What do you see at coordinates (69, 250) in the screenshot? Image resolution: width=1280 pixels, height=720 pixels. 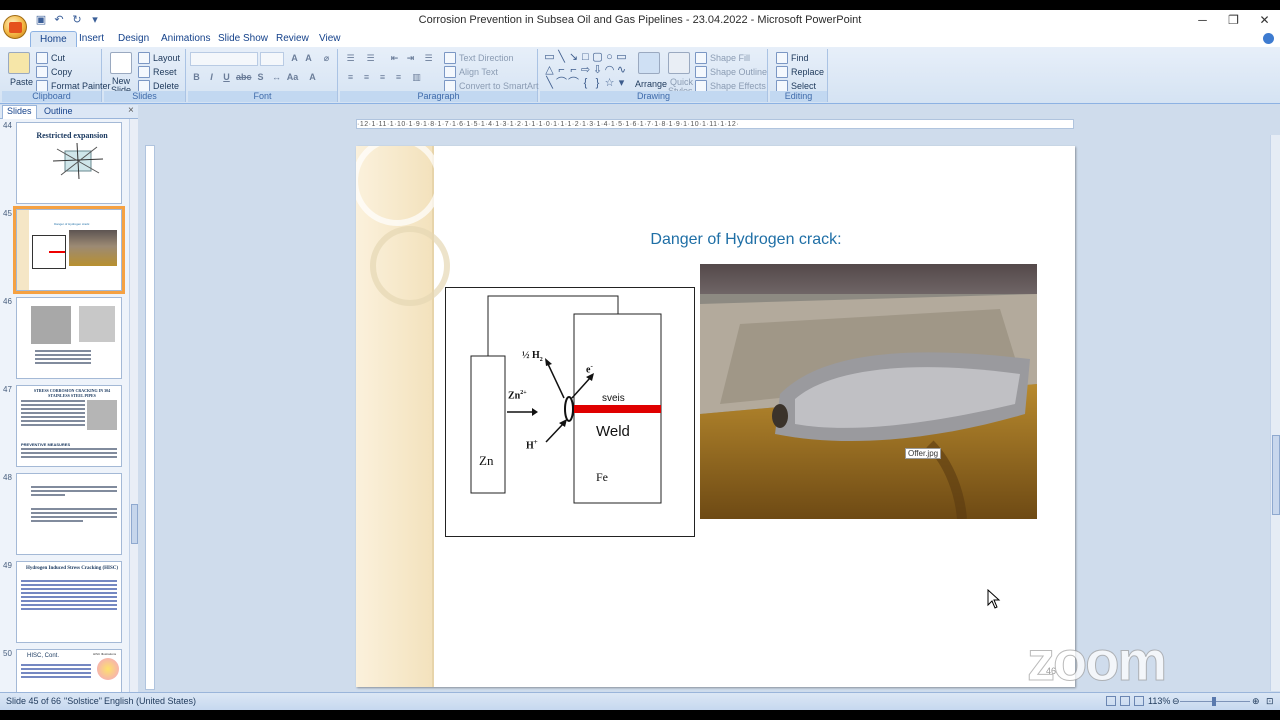 I see `slide-thumbnail-45: Danger of Hydrogen crack:` at bounding box center [69, 250].